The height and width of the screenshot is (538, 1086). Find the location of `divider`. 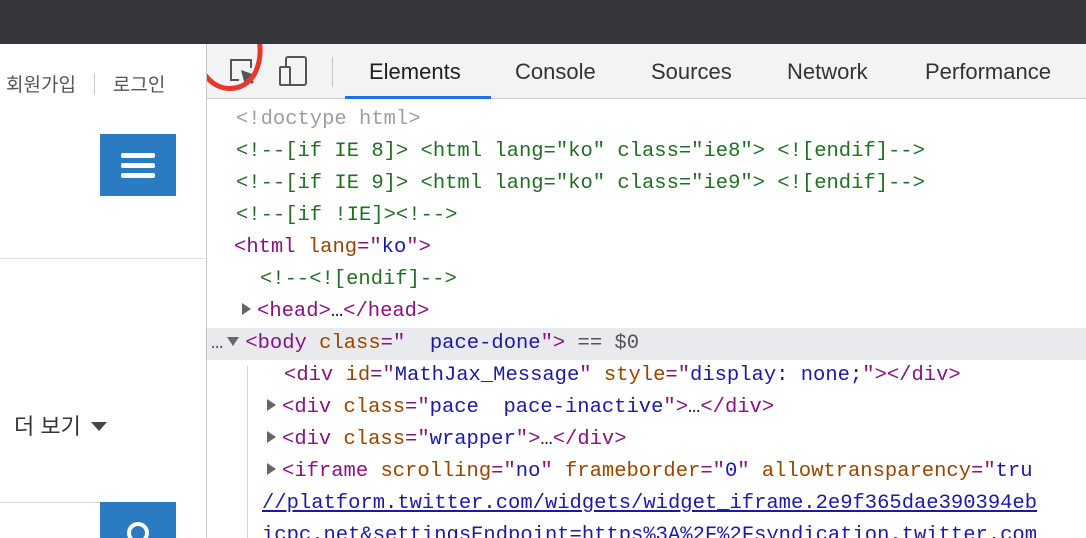

divider is located at coordinates (103, 258).